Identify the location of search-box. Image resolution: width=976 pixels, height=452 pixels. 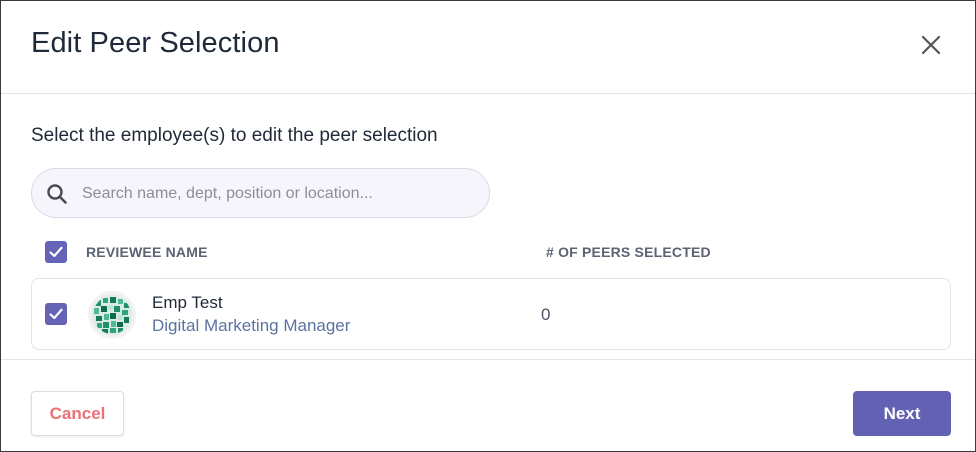
(260, 193).